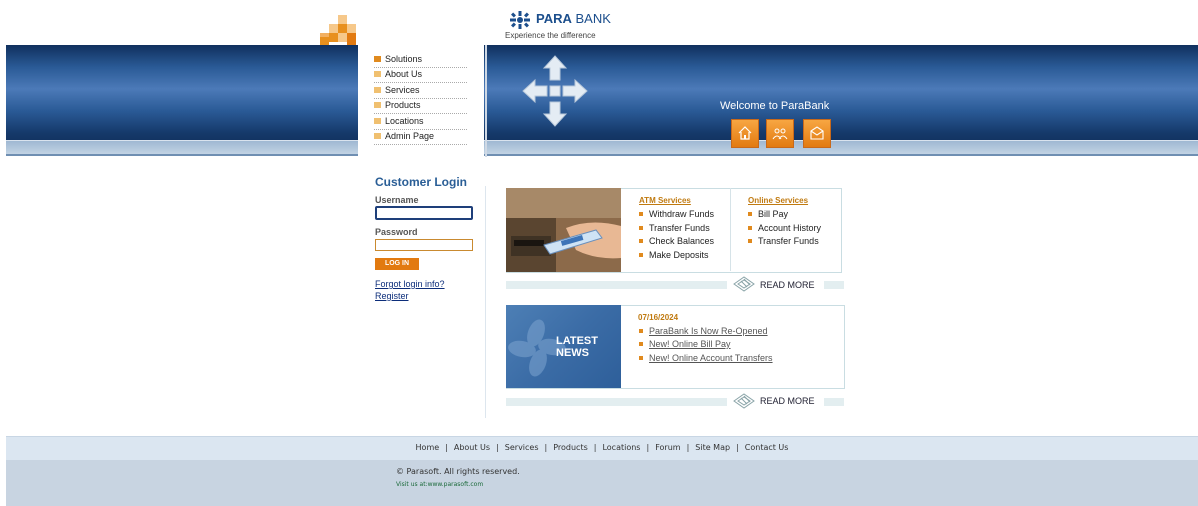 This screenshot has height=506, width=1198. I want to click on nav-item-locations: Locations, so click(420, 122).